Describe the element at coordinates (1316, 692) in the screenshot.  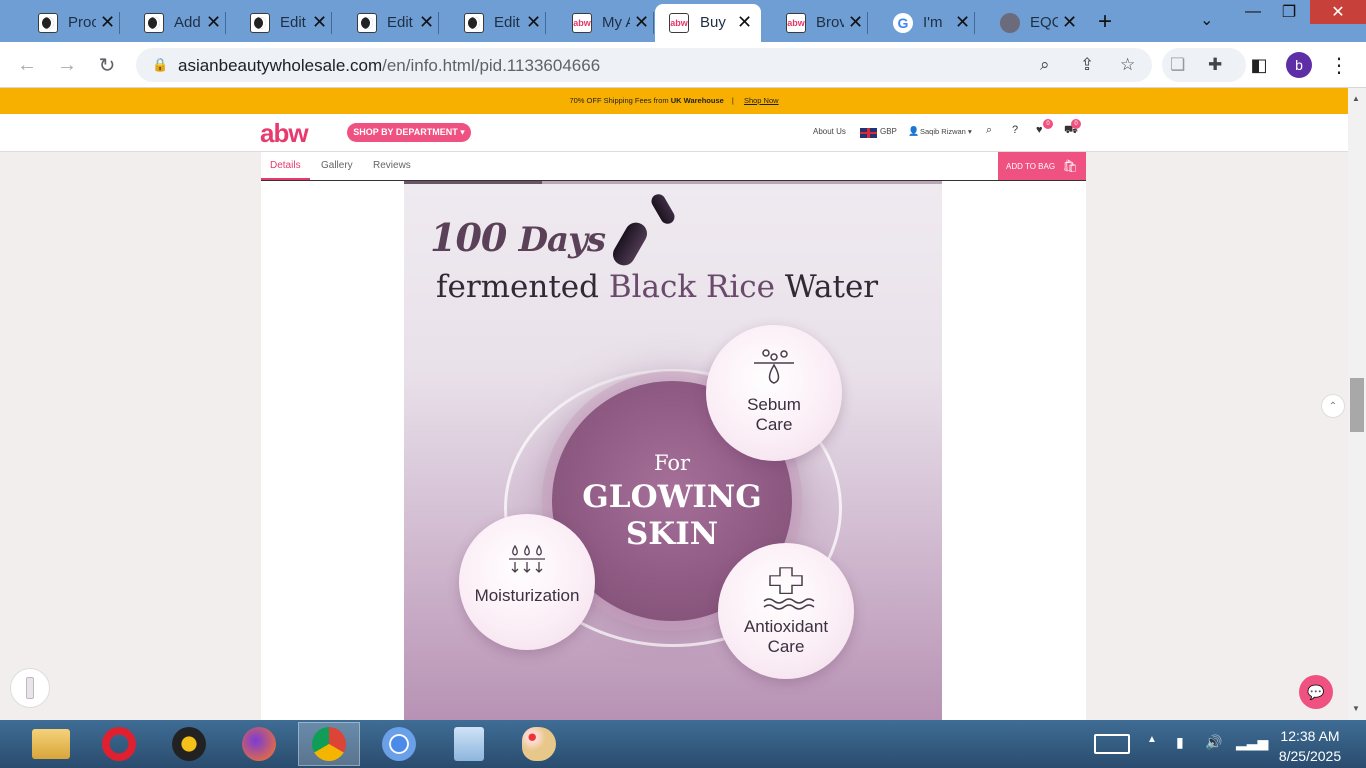
I see `chat-bubble-icon: 💬` at that location.